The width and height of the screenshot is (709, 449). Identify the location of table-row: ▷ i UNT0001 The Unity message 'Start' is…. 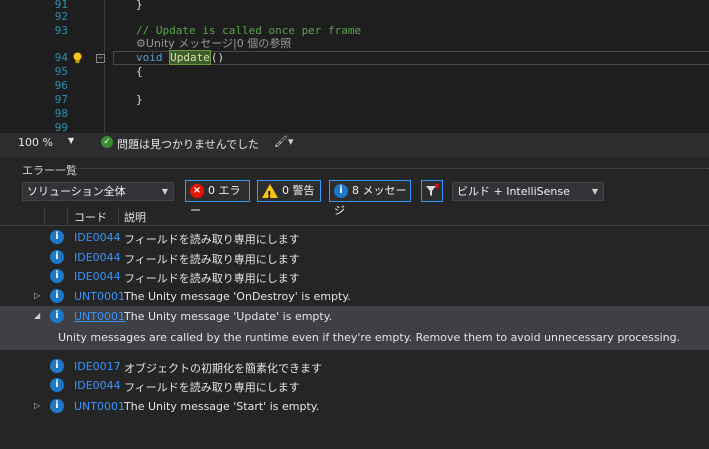
(354, 406).